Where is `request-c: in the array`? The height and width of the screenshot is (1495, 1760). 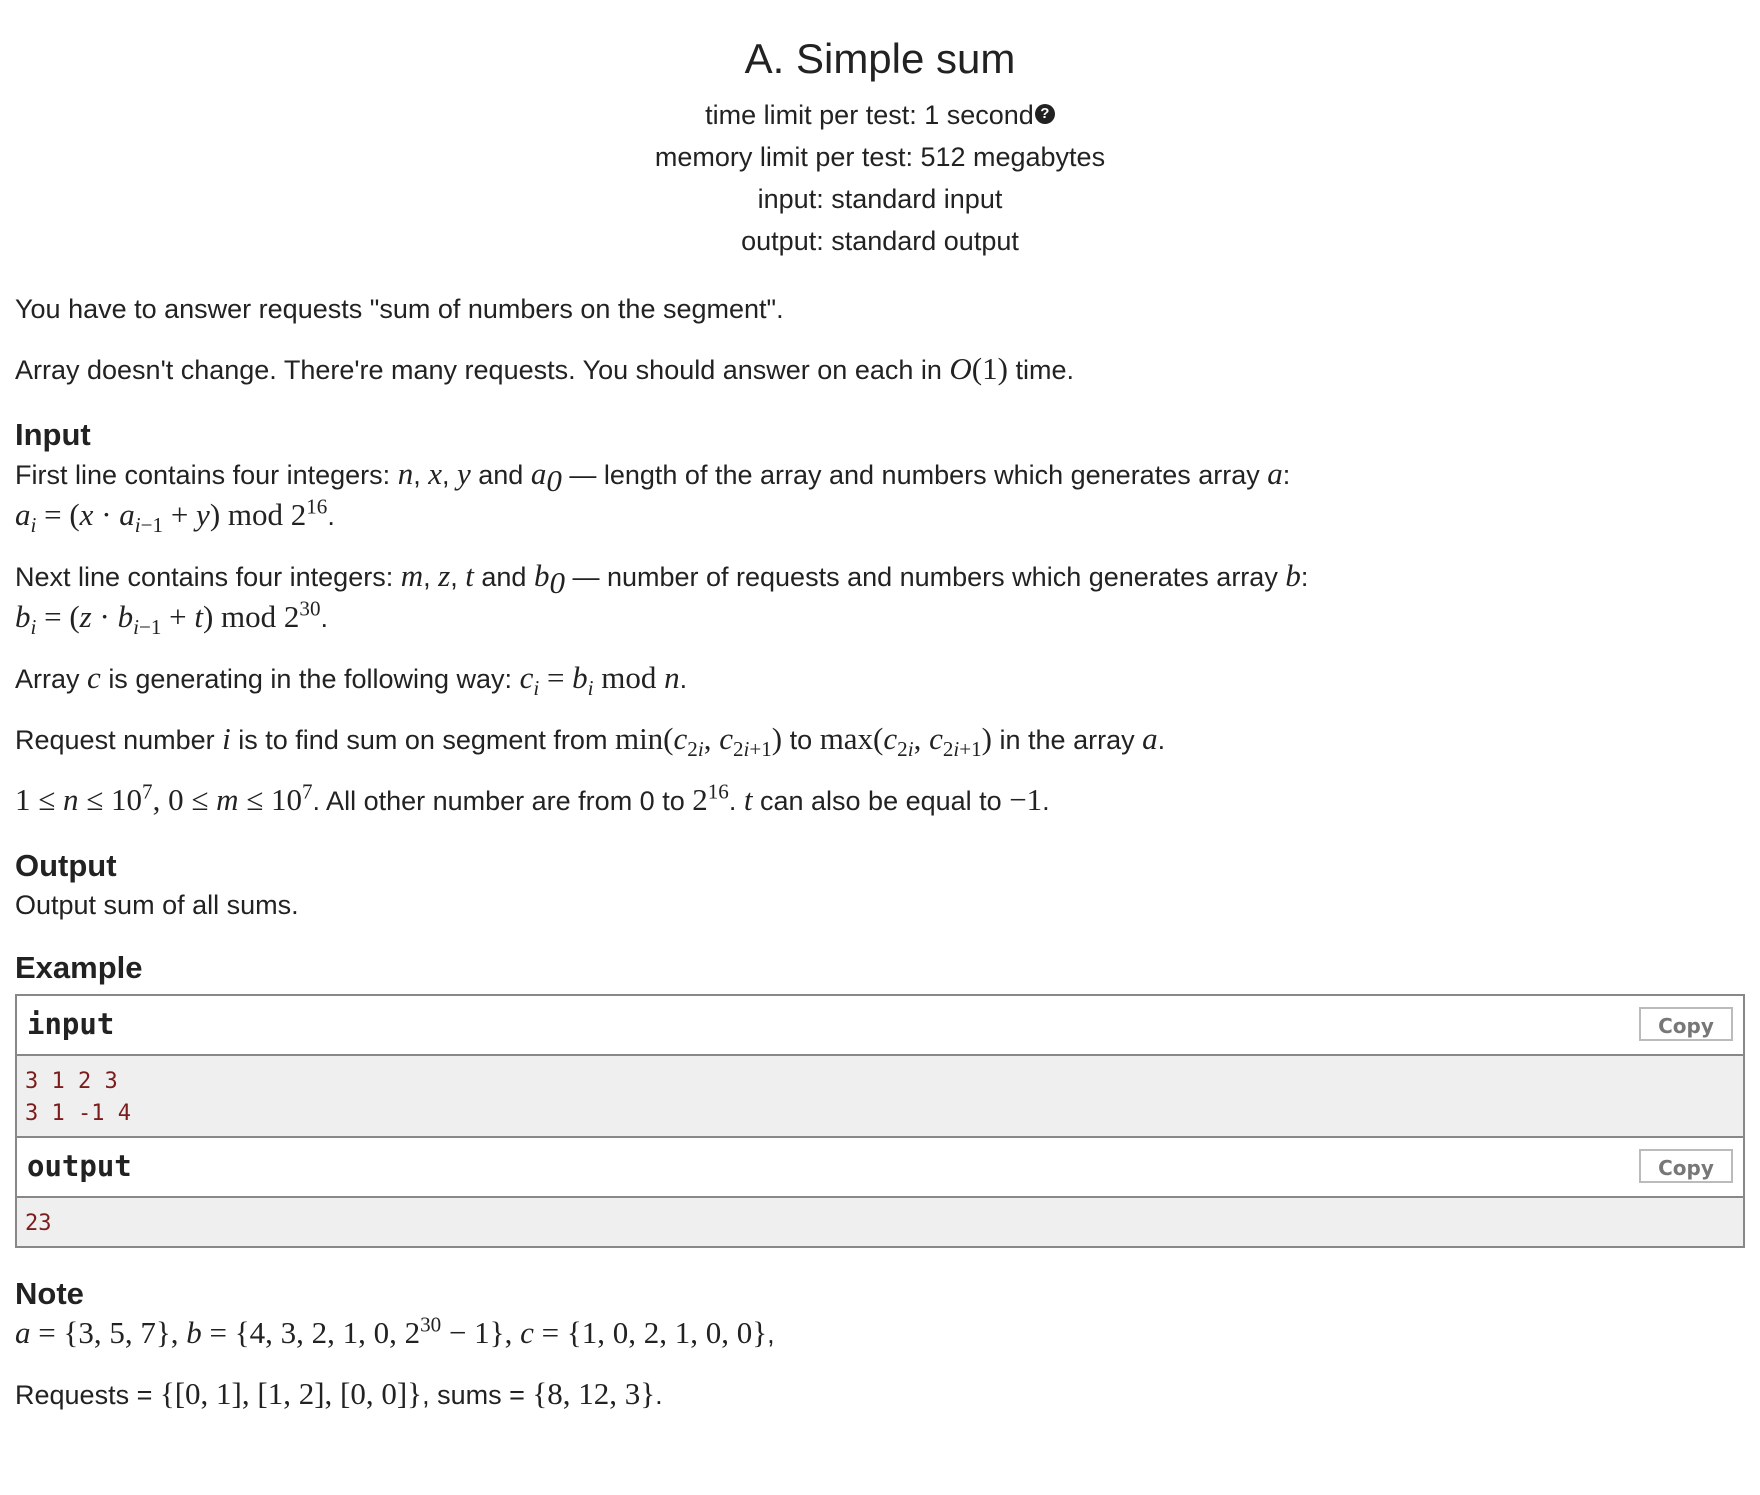 request-c: in the array is located at coordinates (1067, 740).